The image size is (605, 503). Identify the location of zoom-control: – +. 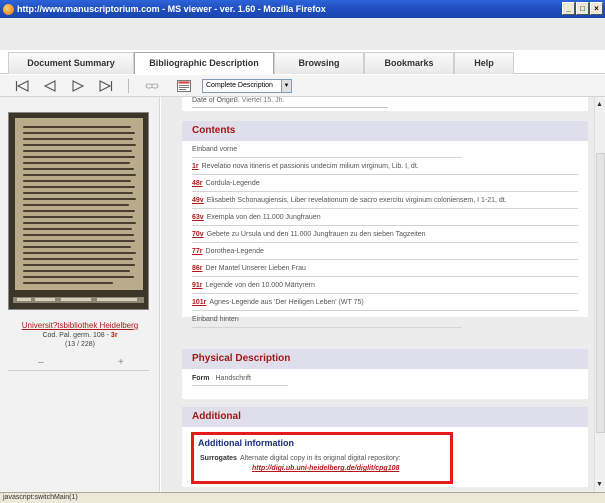
(78, 364).